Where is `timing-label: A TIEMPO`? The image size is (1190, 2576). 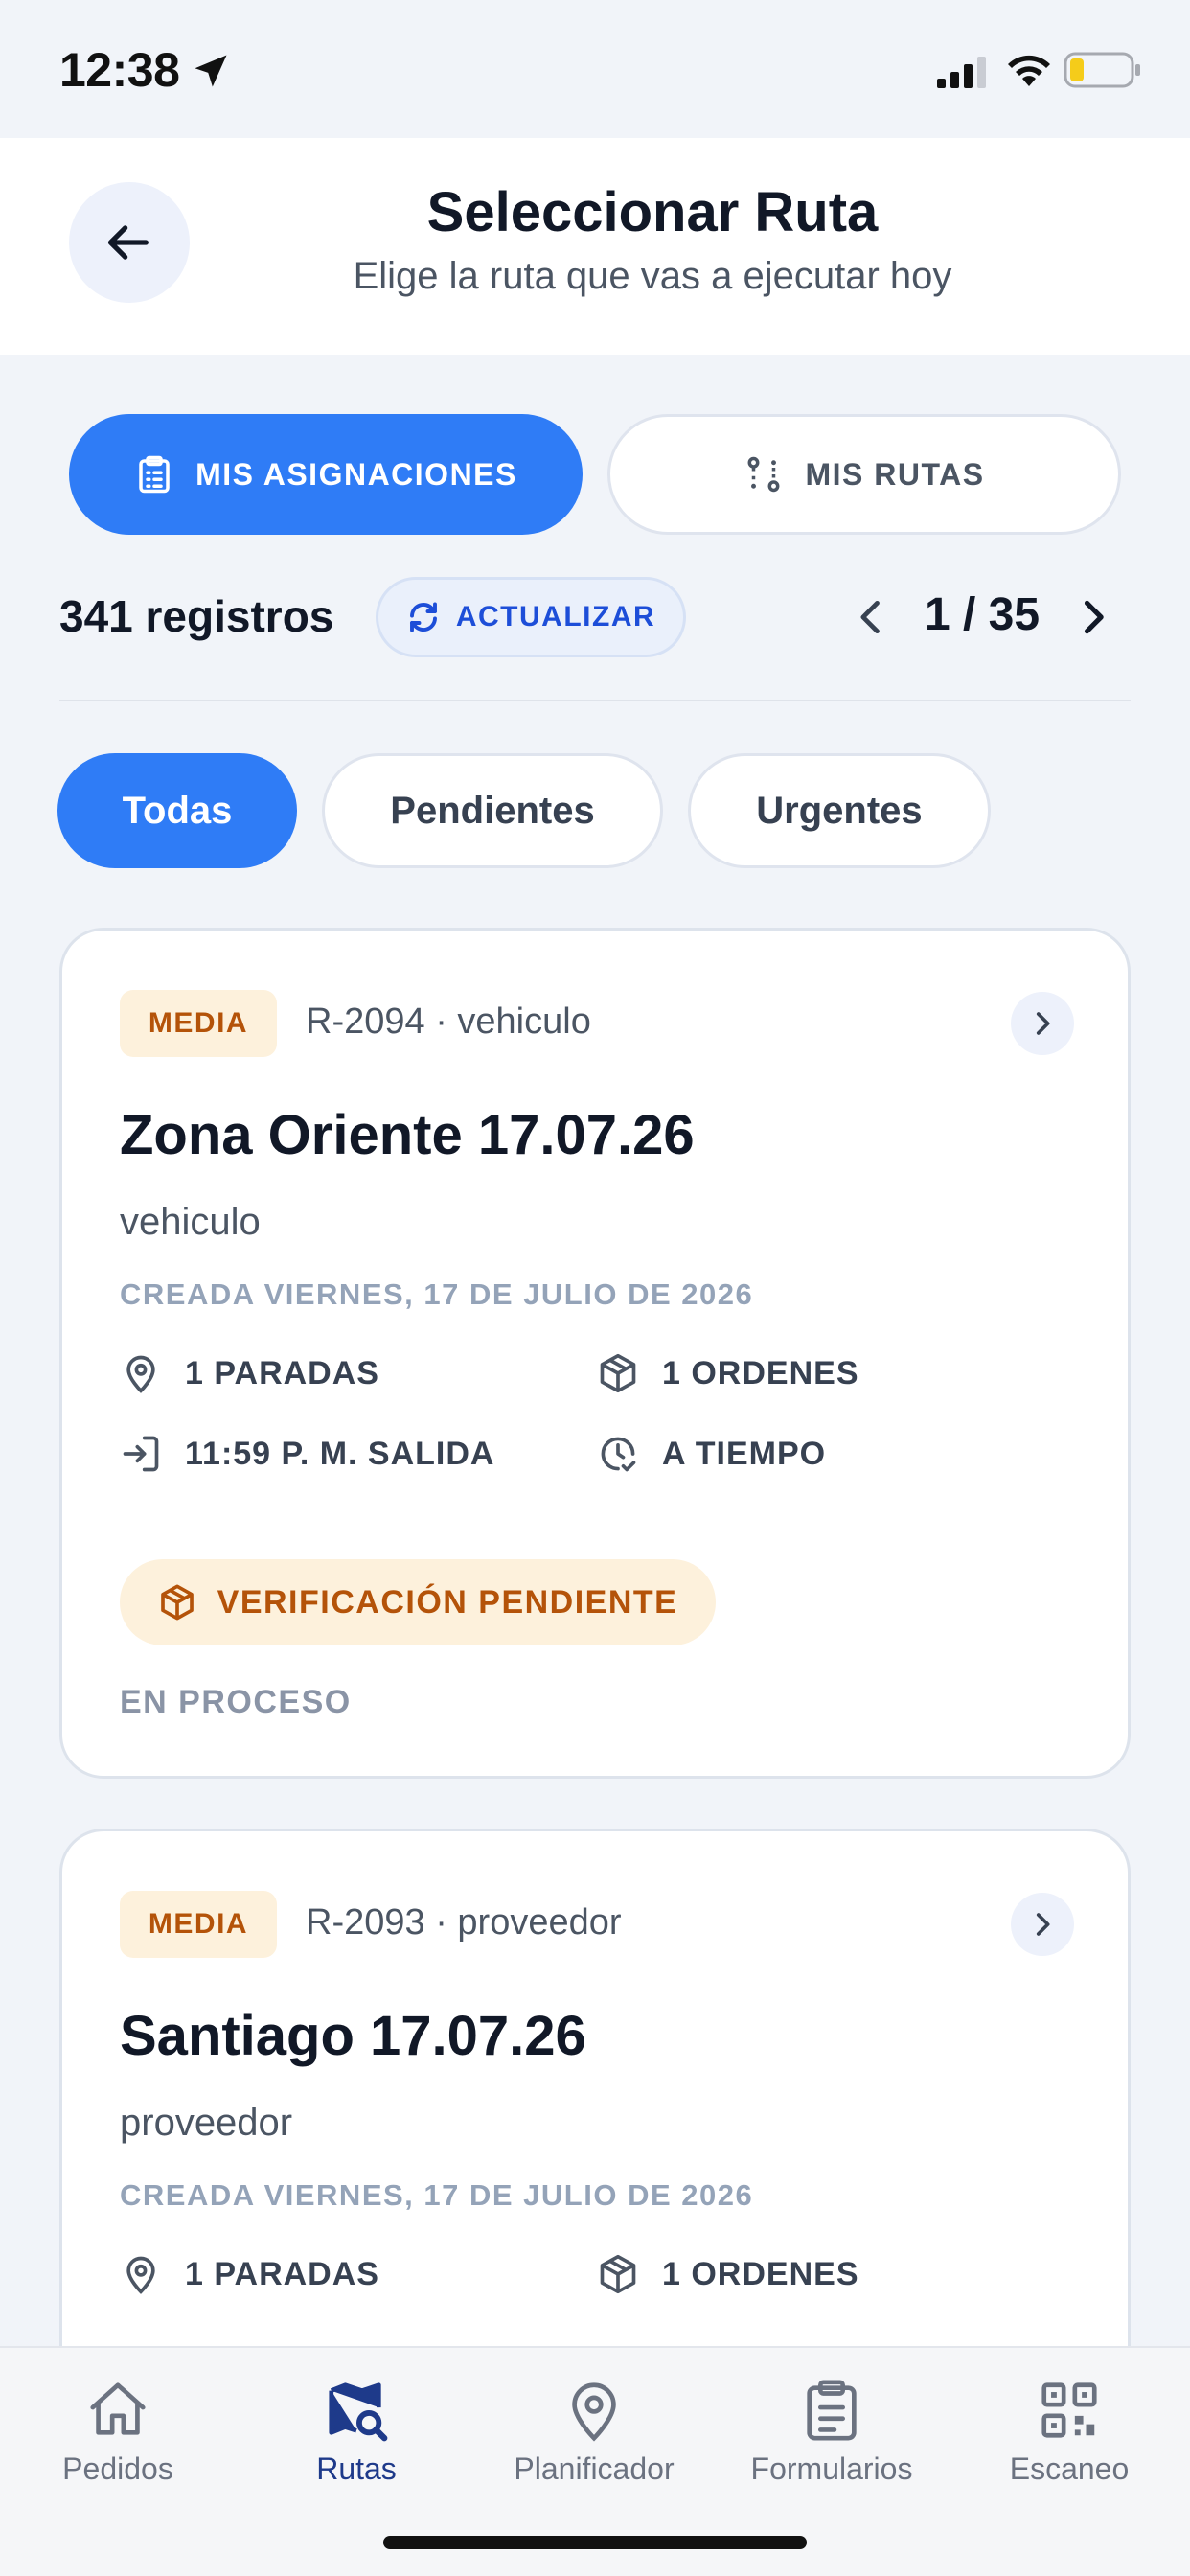 timing-label: A TIEMPO is located at coordinates (745, 1453).